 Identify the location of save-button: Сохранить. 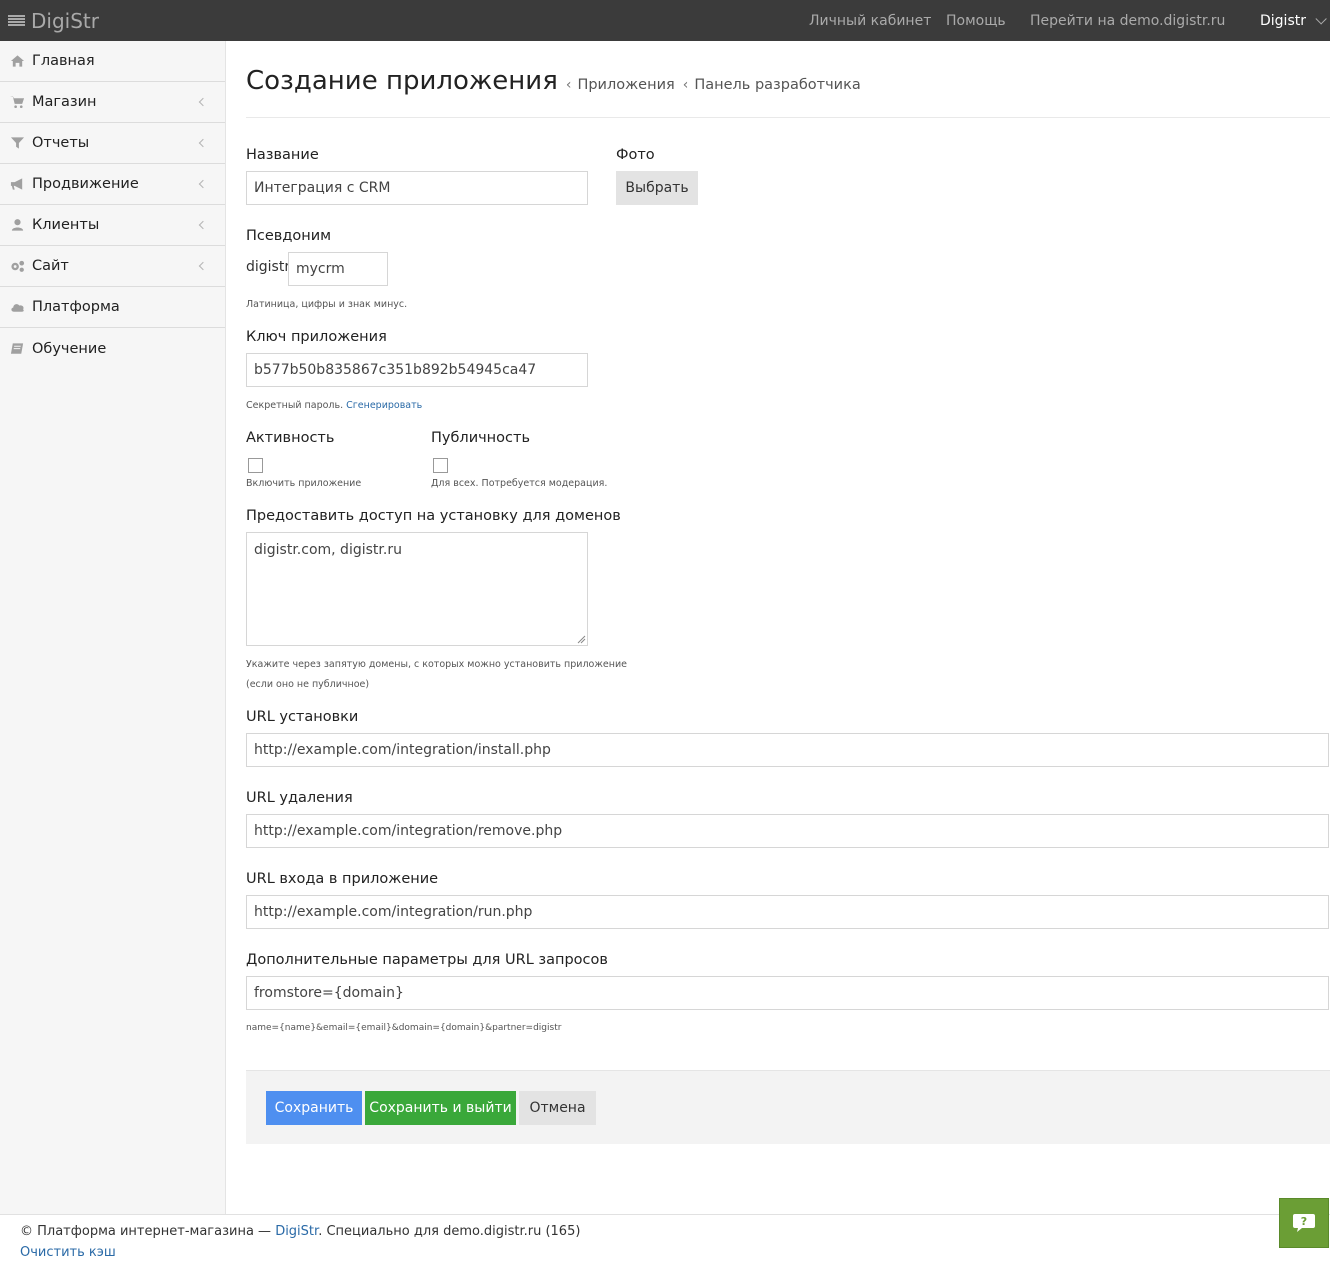
(314, 1108).